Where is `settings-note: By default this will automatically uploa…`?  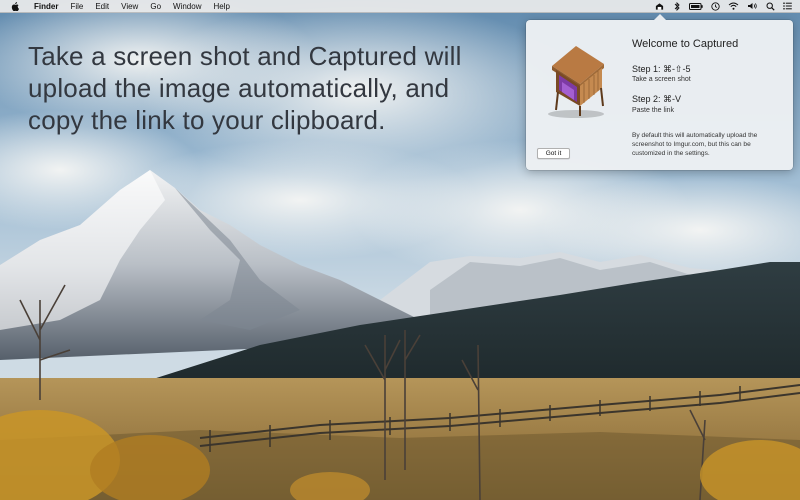 settings-note: By default this will automatically uploa… is located at coordinates (695, 144).